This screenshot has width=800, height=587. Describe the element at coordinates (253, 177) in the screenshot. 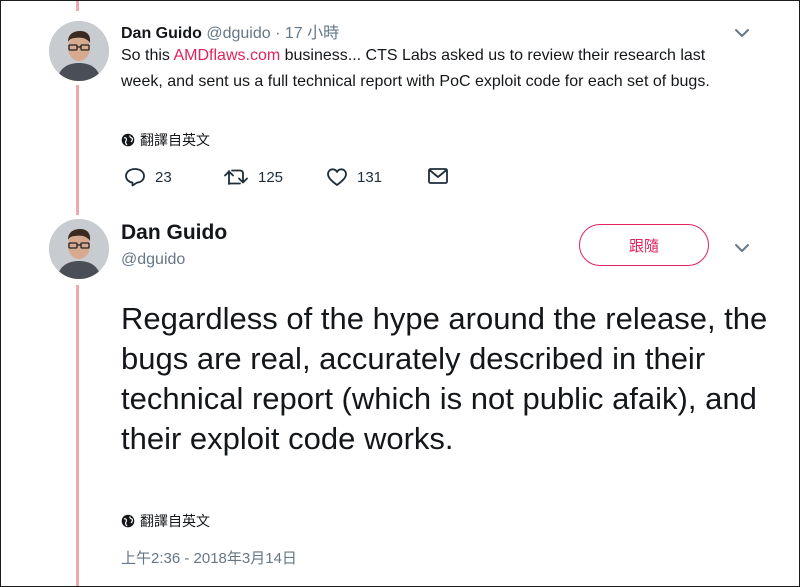

I see `retweet-button: 125` at that location.